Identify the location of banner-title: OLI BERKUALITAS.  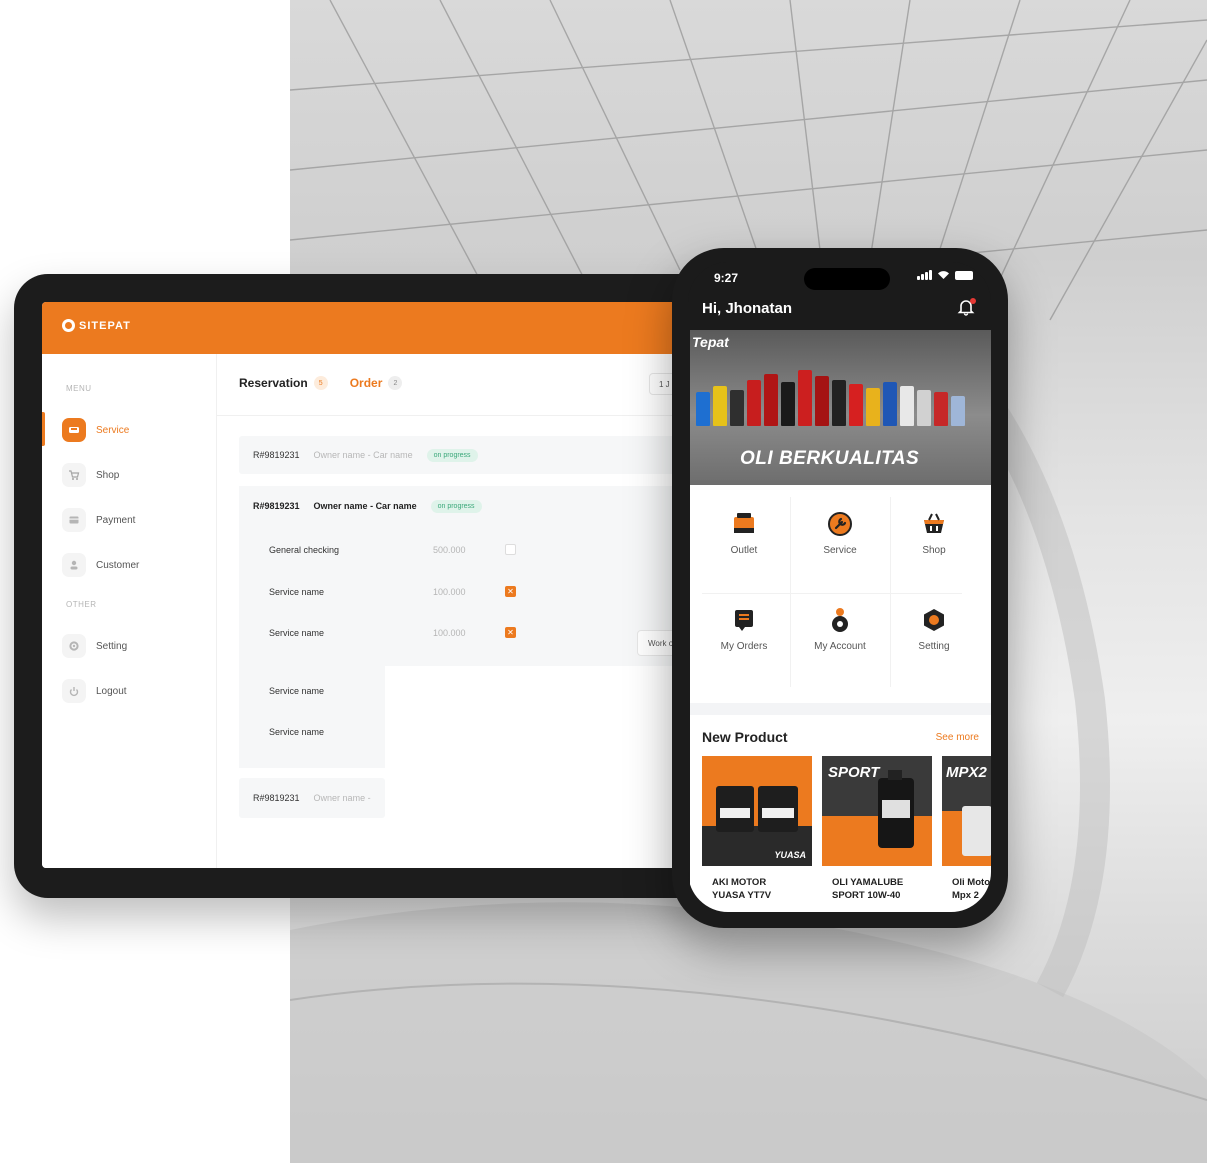
(830, 458).